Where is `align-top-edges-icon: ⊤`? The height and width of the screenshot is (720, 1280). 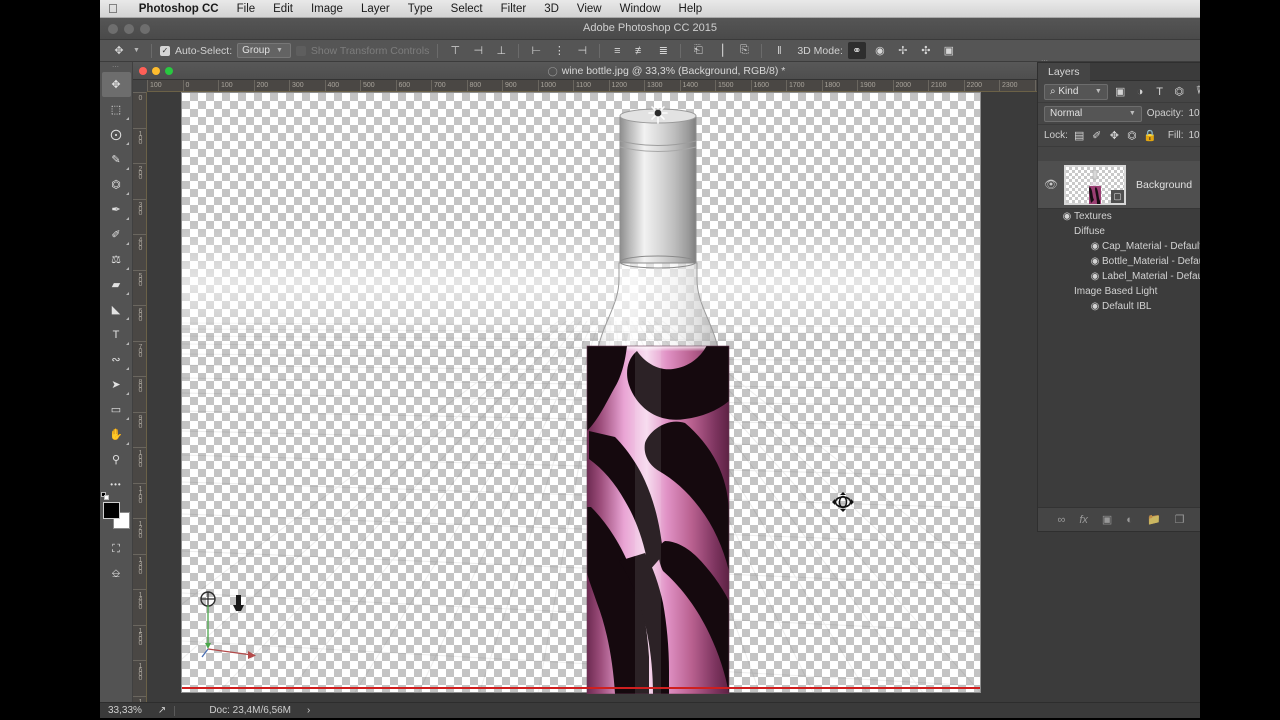
align-top-edges-icon: ⊤ is located at coordinates (455, 50).